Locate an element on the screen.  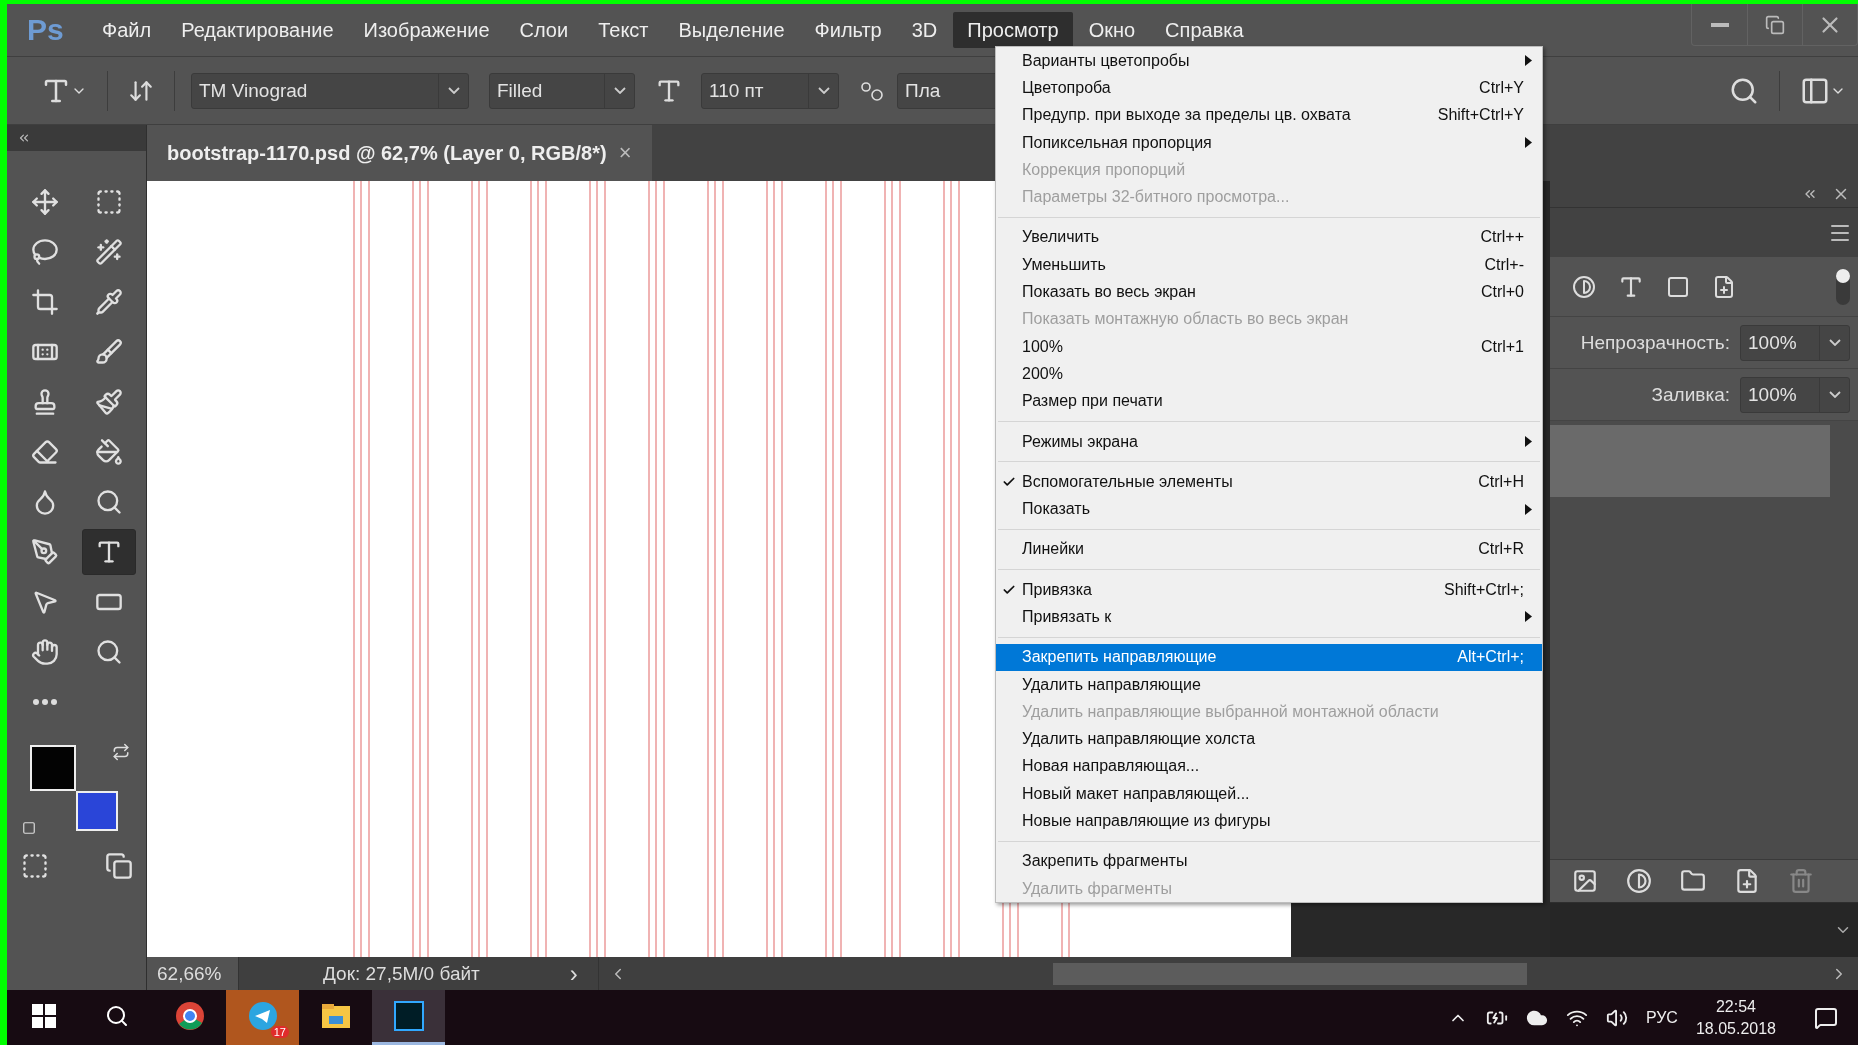
taskbar-app-button: 17 is located at coordinates (262, 1017).